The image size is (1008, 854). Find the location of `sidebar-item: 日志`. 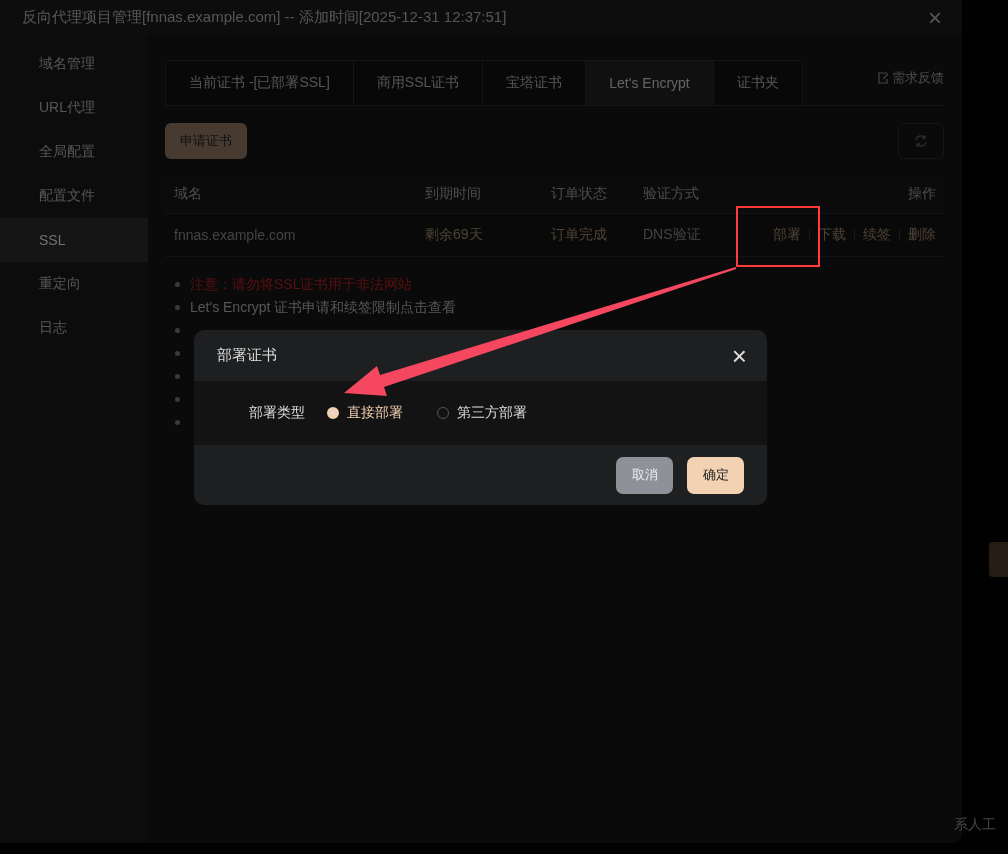

sidebar-item: 日志 is located at coordinates (74, 328).